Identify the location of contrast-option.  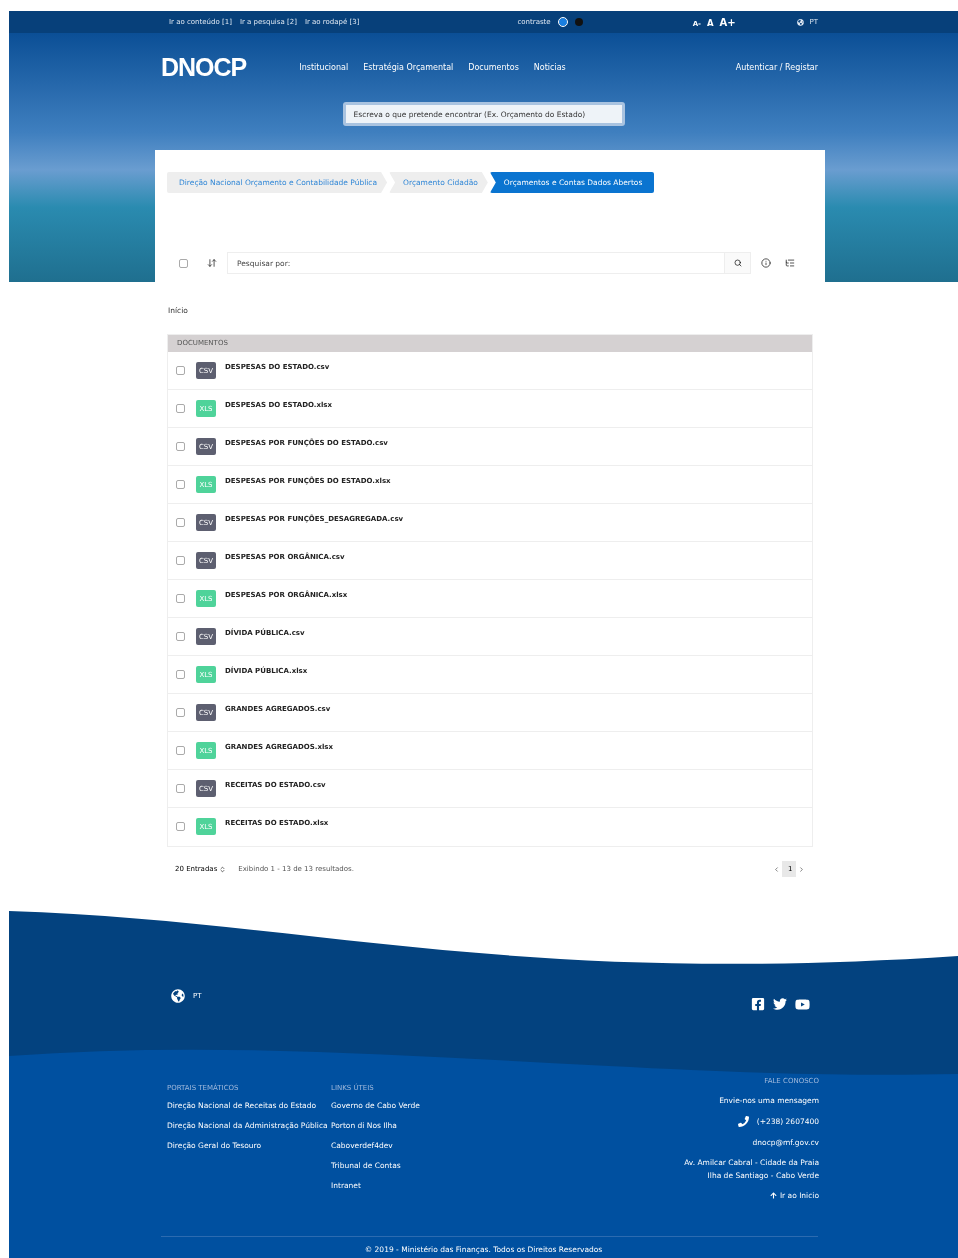
(562, 22).